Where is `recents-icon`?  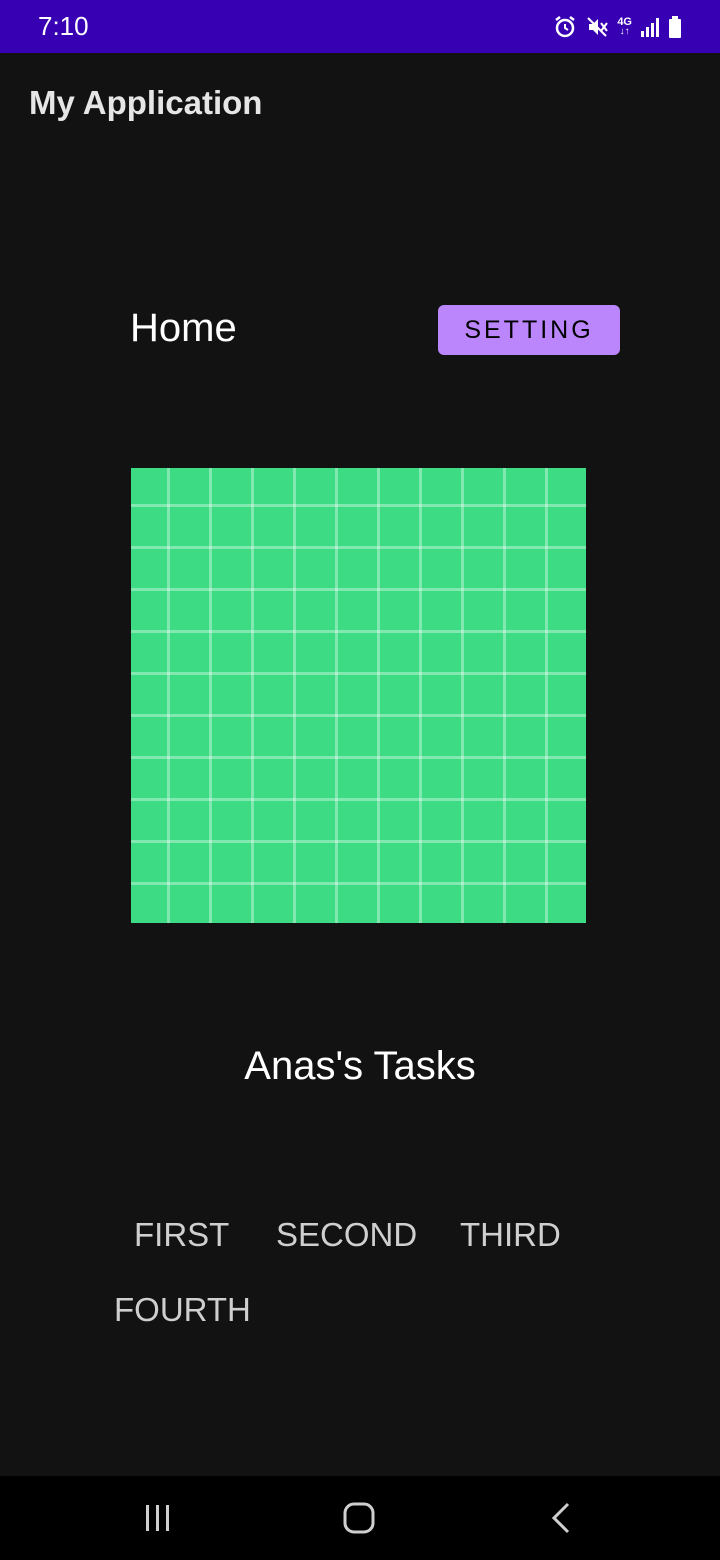 recents-icon is located at coordinates (157, 1518).